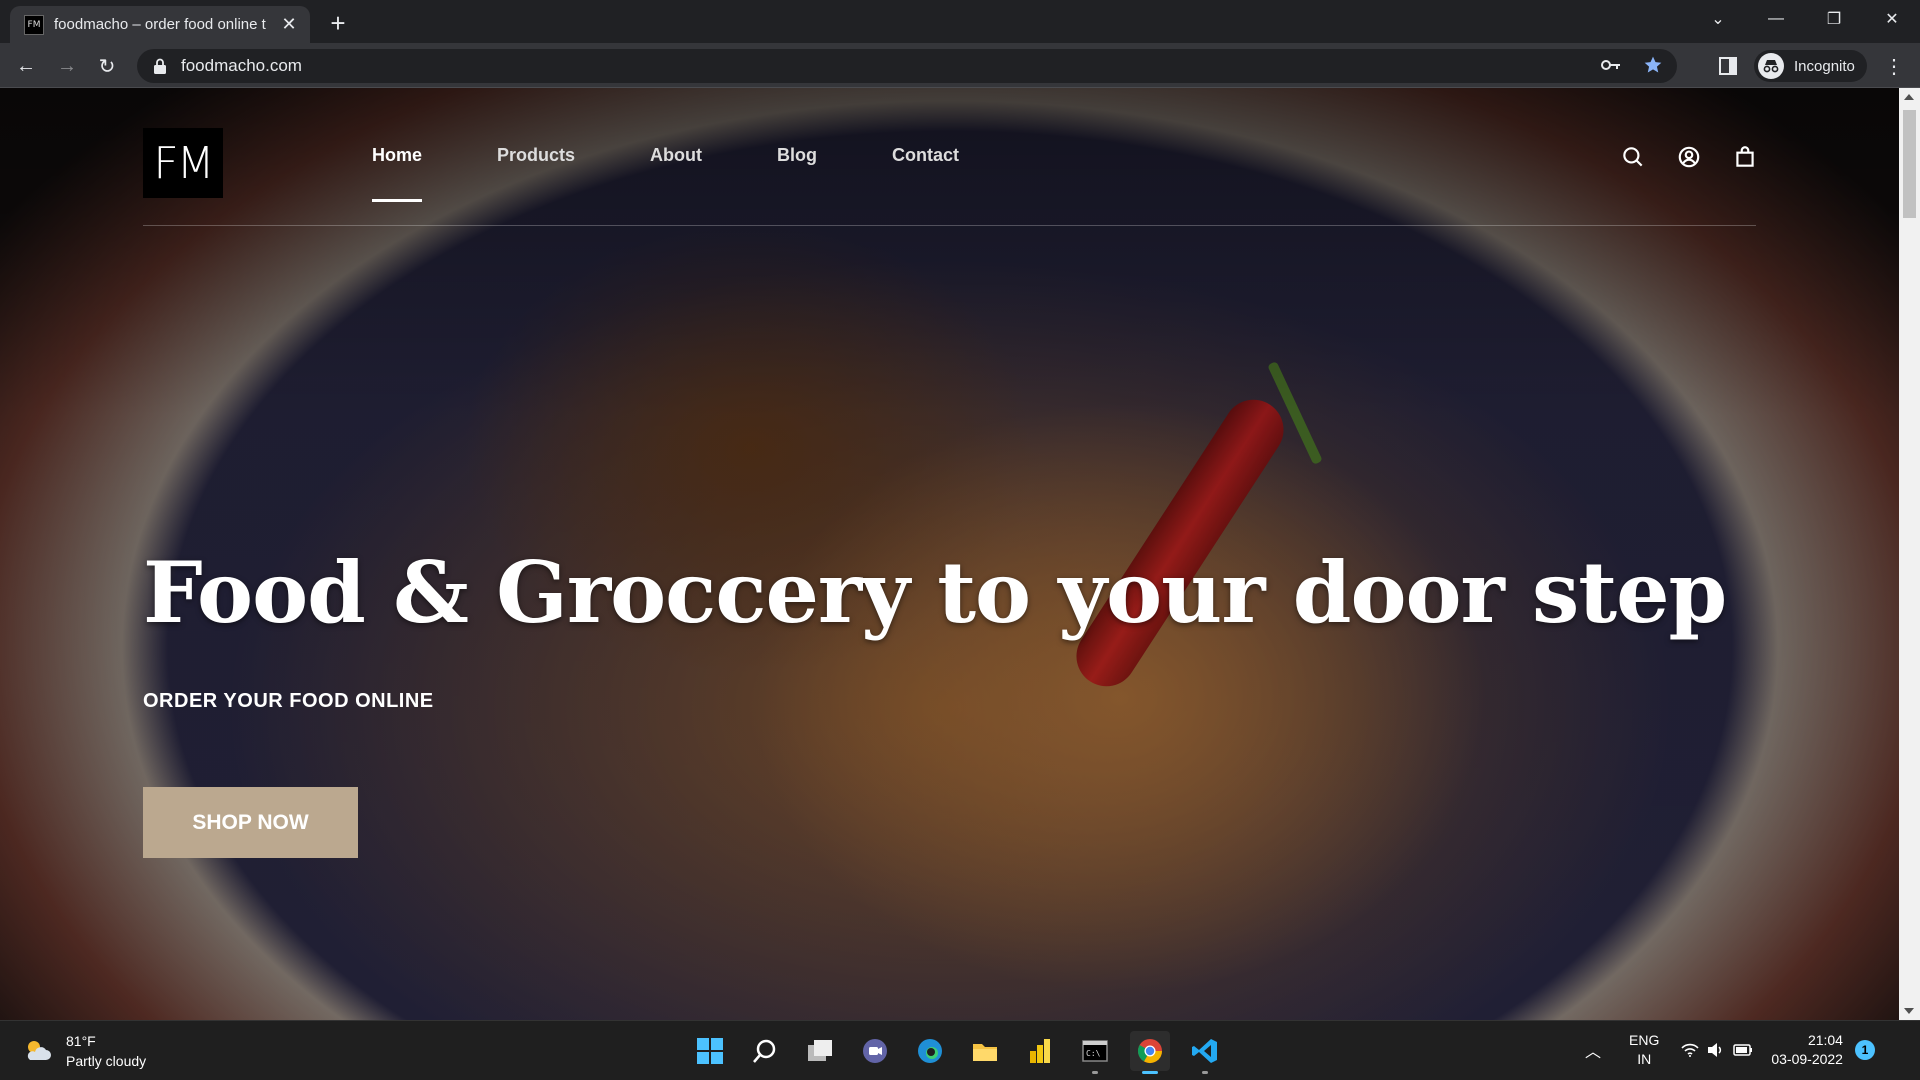  Describe the element at coordinates (106, 1061) in the screenshot. I see `weather-description: Partly cloudy` at that location.